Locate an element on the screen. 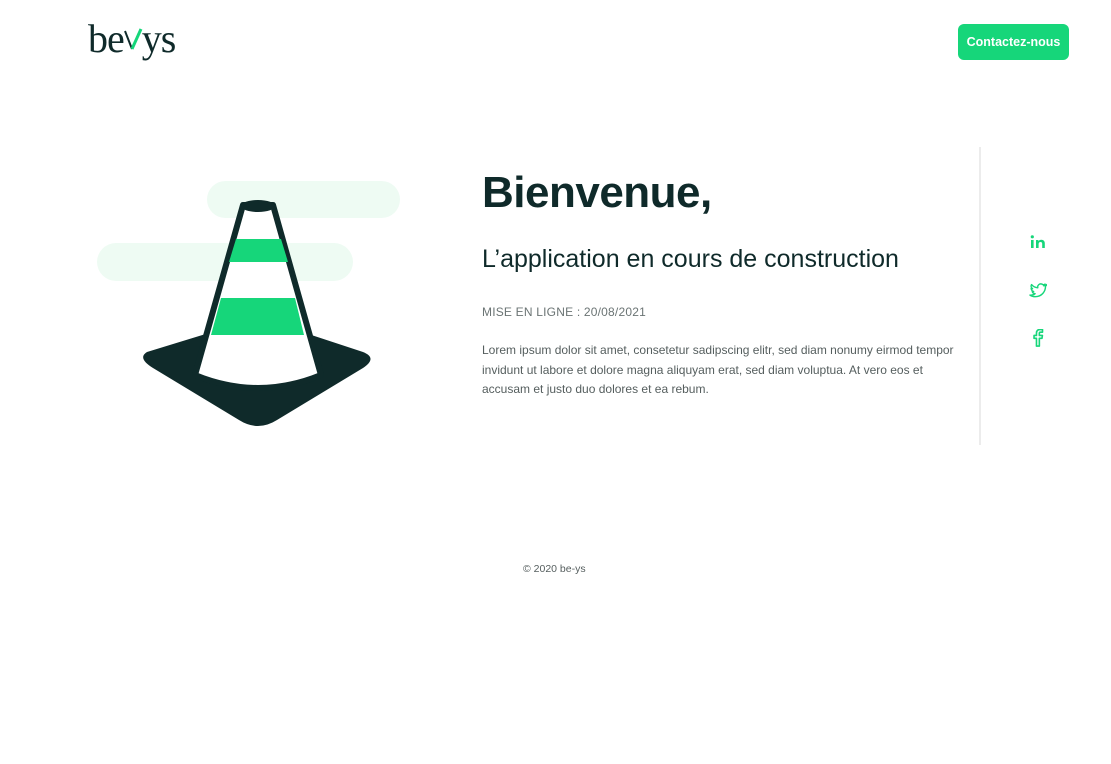  twitter-link is located at coordinates (1038, 290).